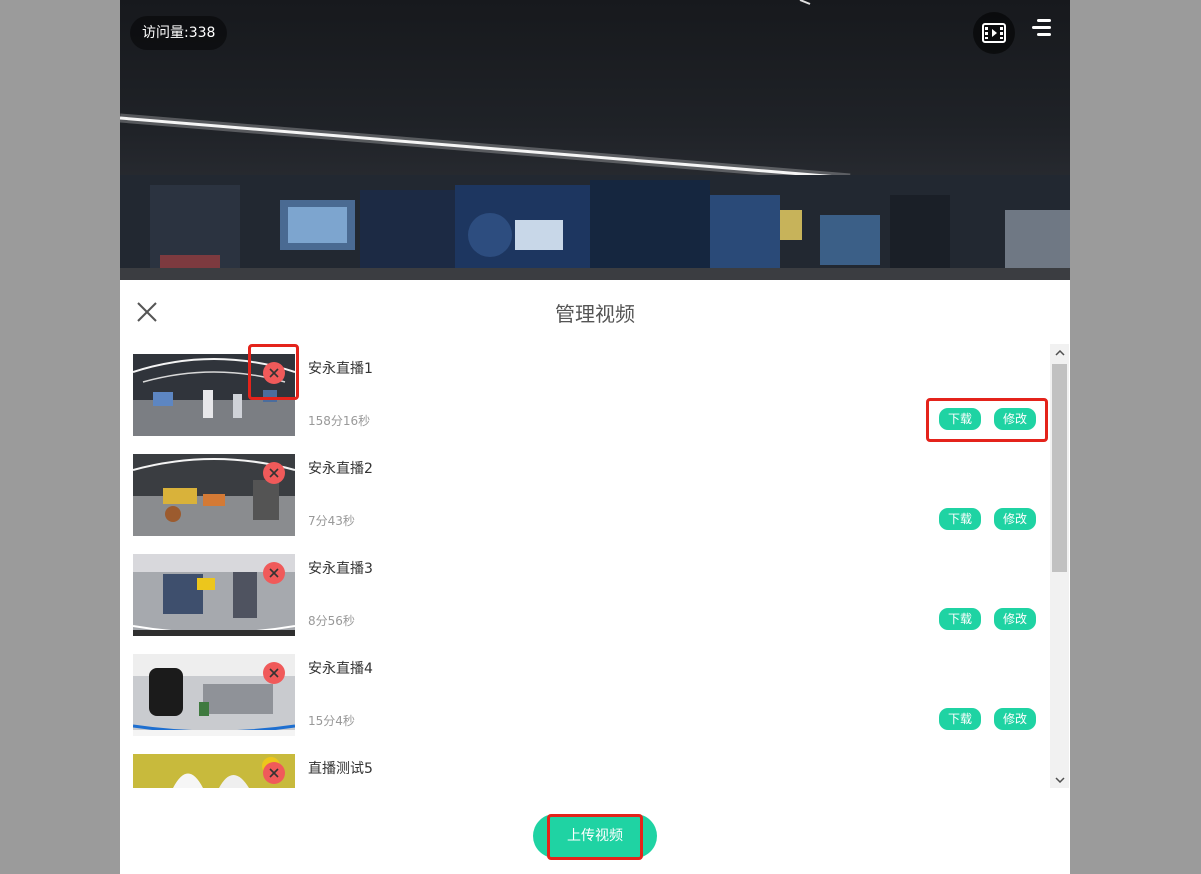 The width and height of the screenshot is (1201, 874). What do you see at coordinates (590, 395) in the screenshot?
I see `video-item: 安永直播1 158分16秒 下载 修改` at bounding box center [590, 395].